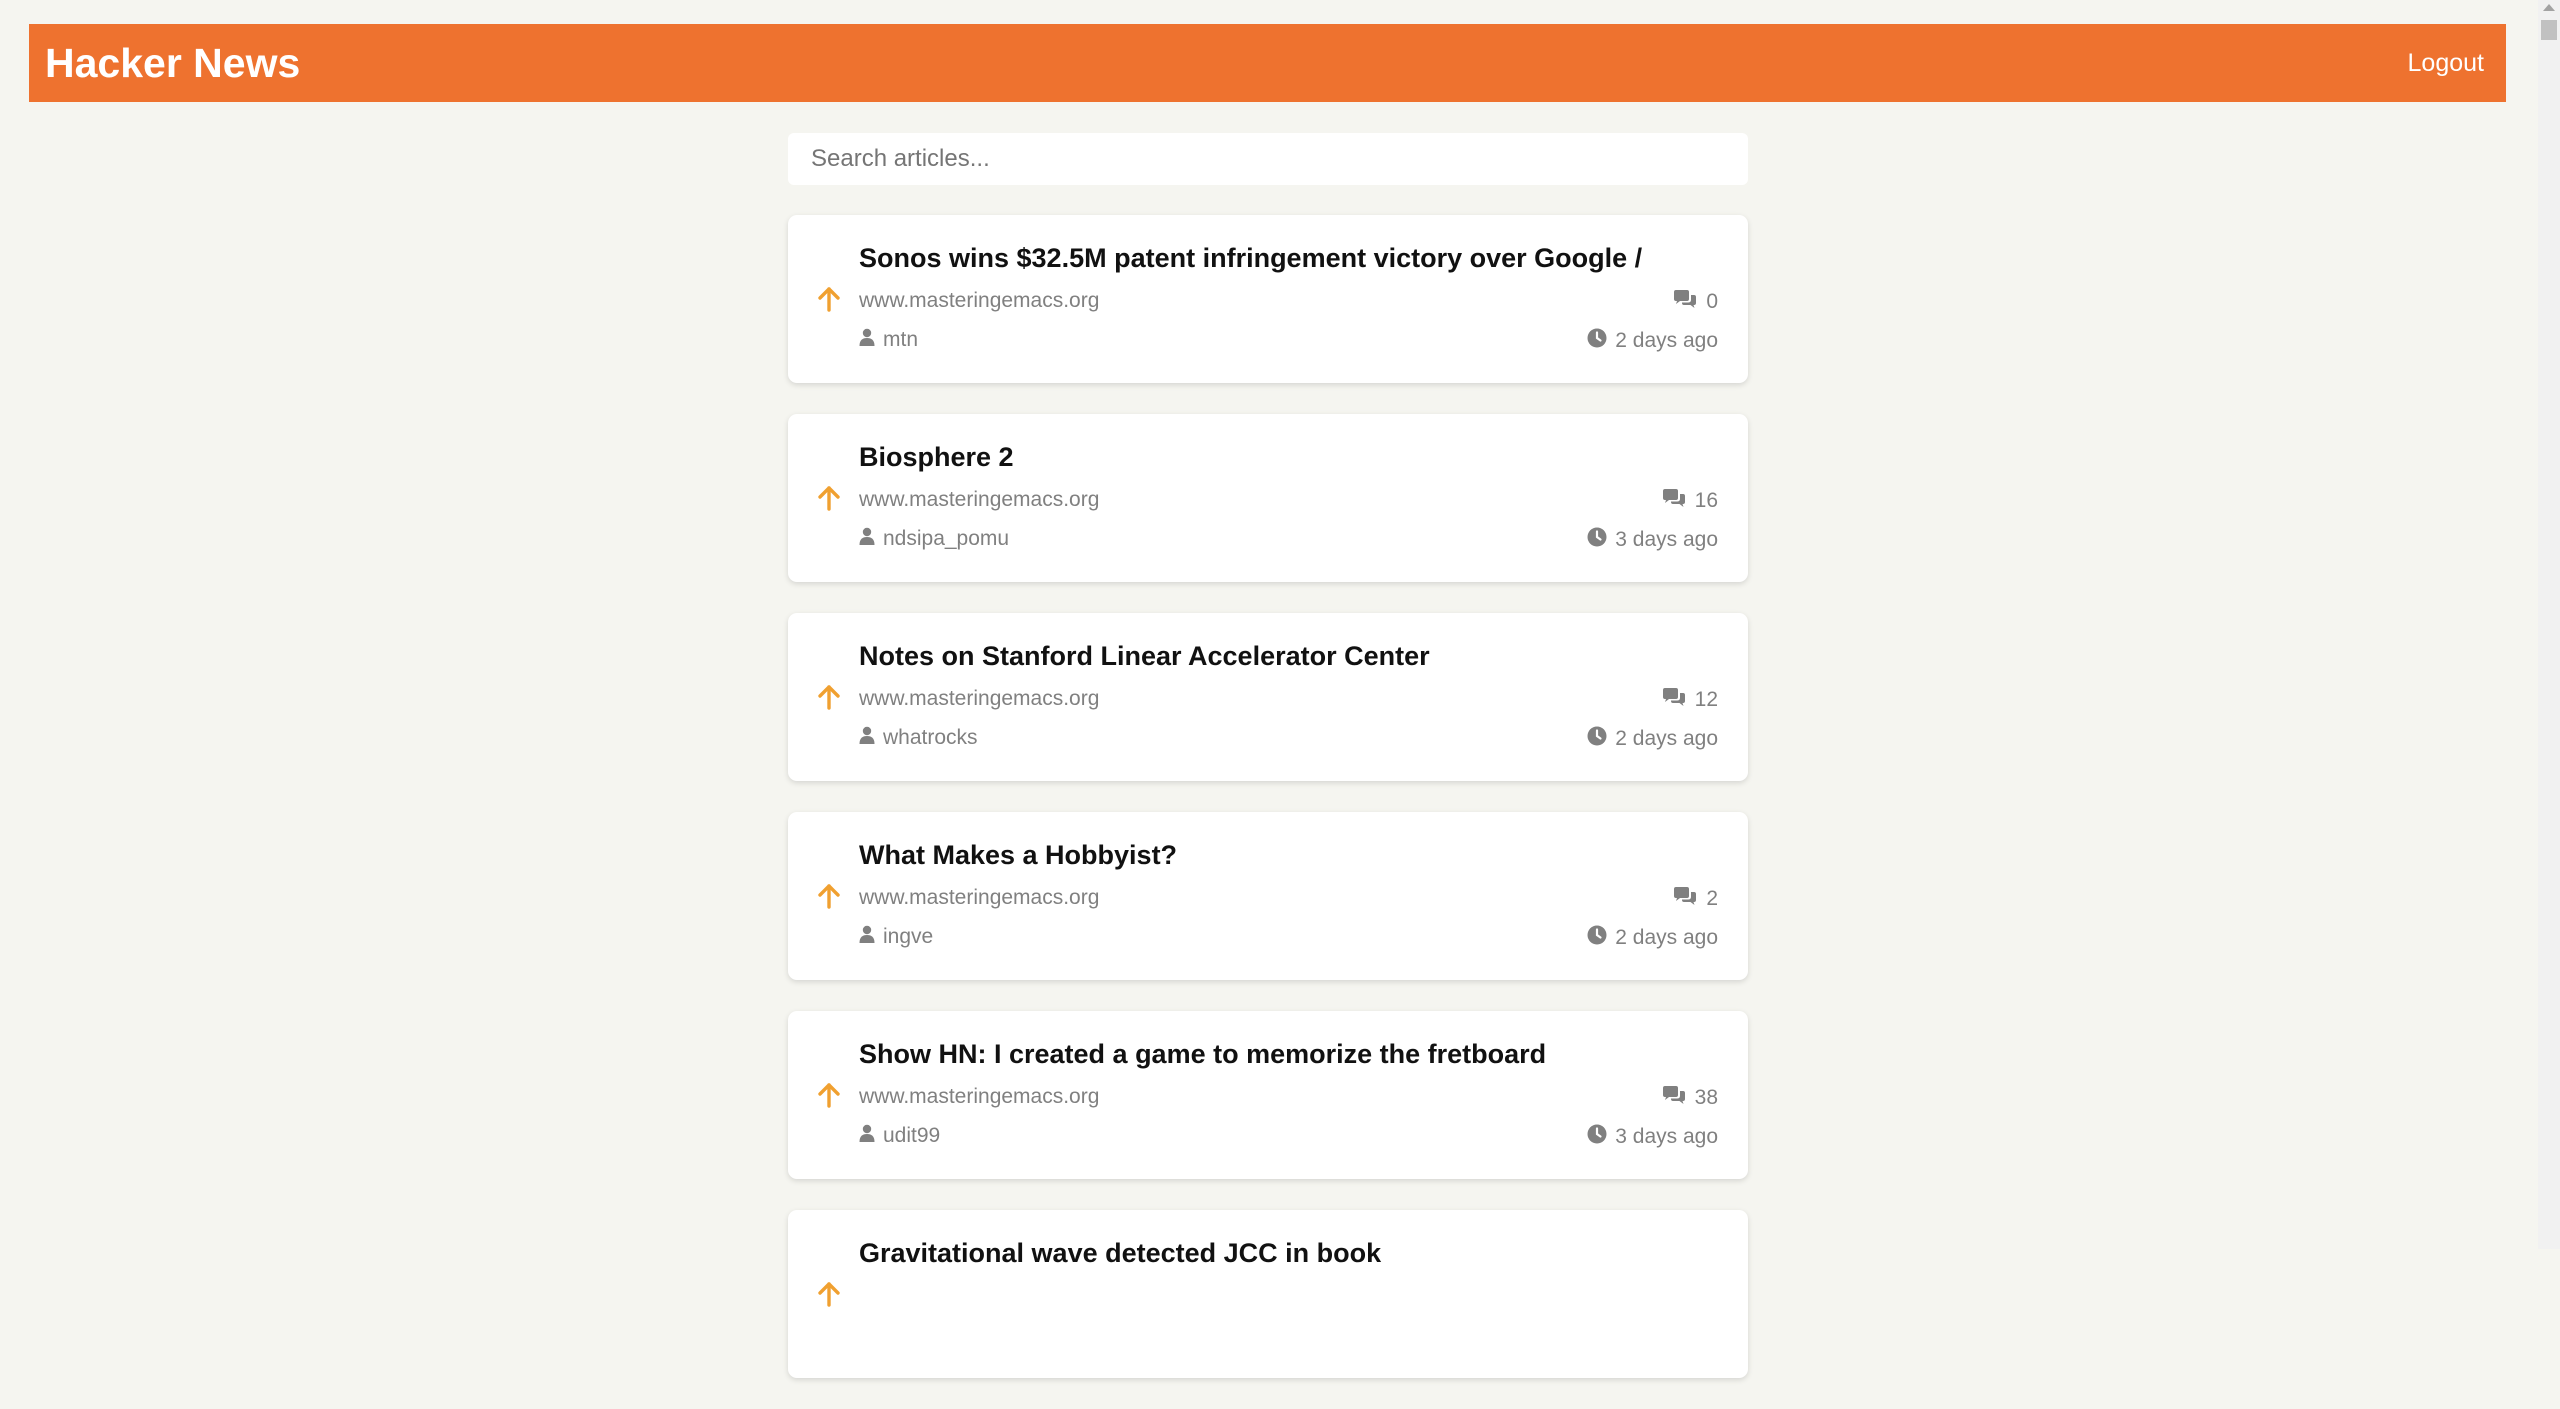 The height and width of the screenshot is (1409, 2560). I want to click on author-name: udit99, so click(912, 1135).